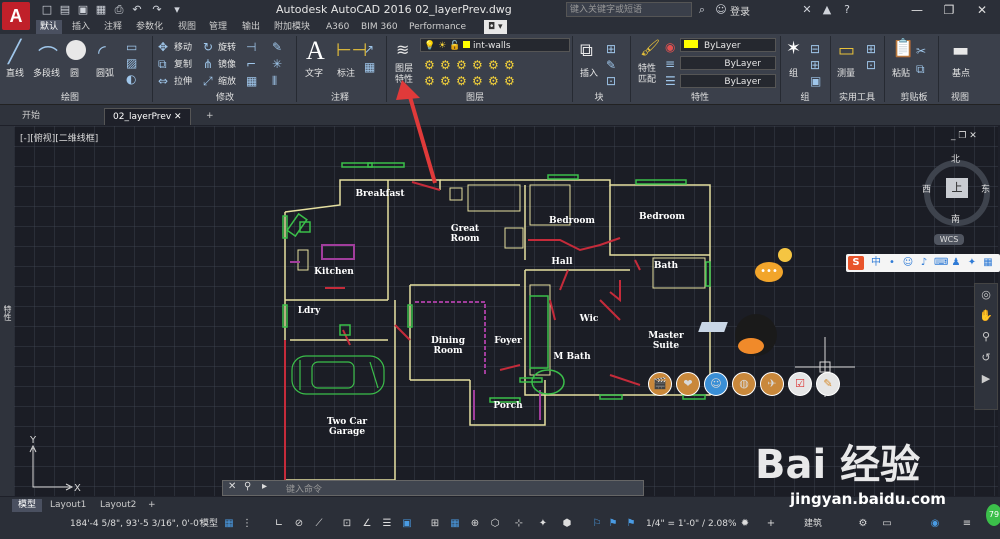 The image size is (1000, 539). I want to click on lineweight-display-icon: ☰, so click(387, 524).